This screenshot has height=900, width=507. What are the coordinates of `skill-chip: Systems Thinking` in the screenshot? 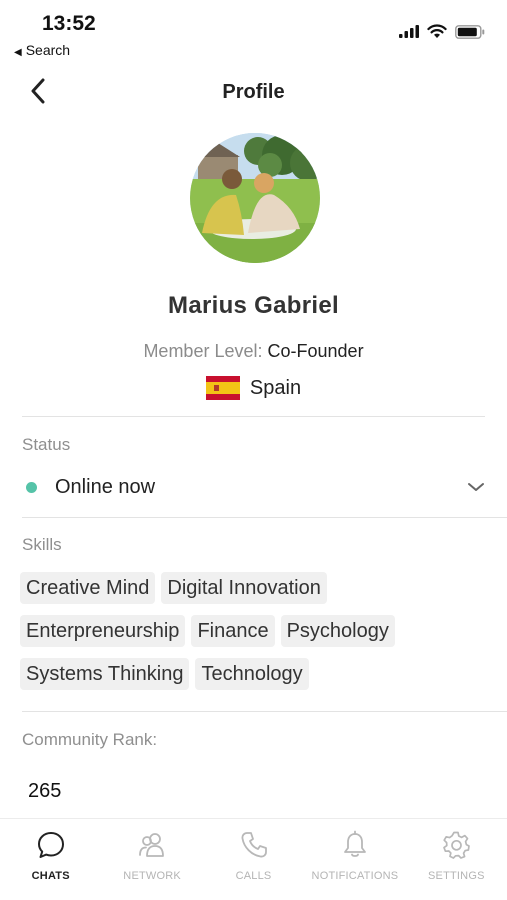 It's located at (105, 674).